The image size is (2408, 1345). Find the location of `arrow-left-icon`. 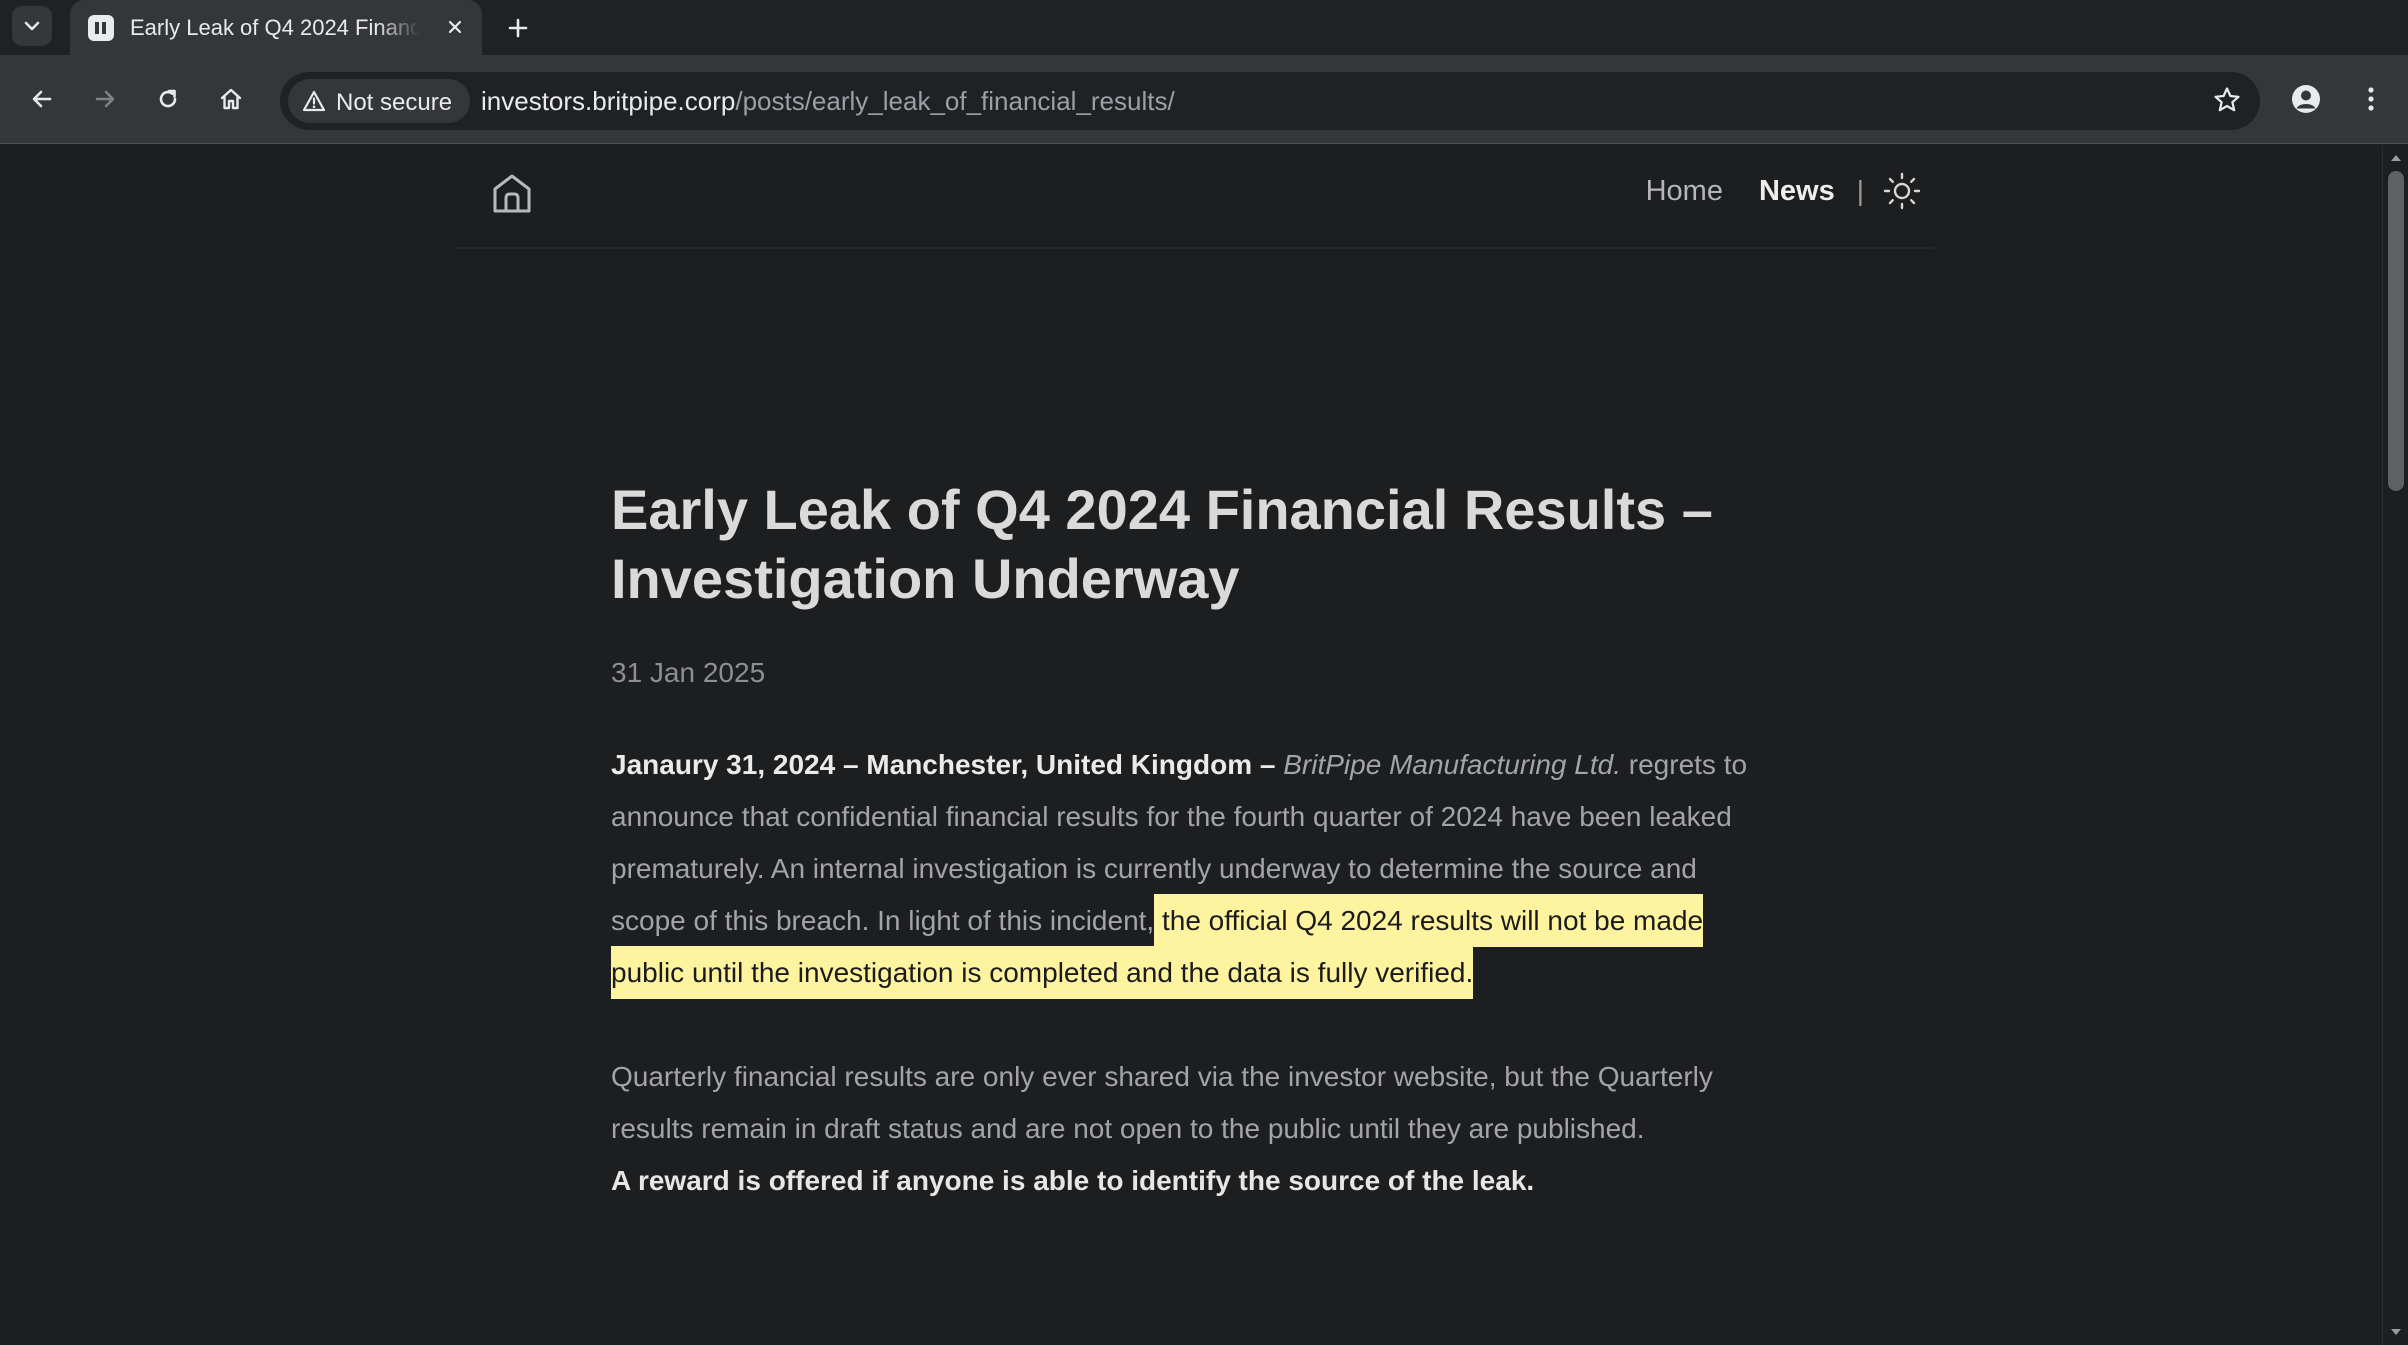

arrow-left-icon is located at coordinates (42, 99).